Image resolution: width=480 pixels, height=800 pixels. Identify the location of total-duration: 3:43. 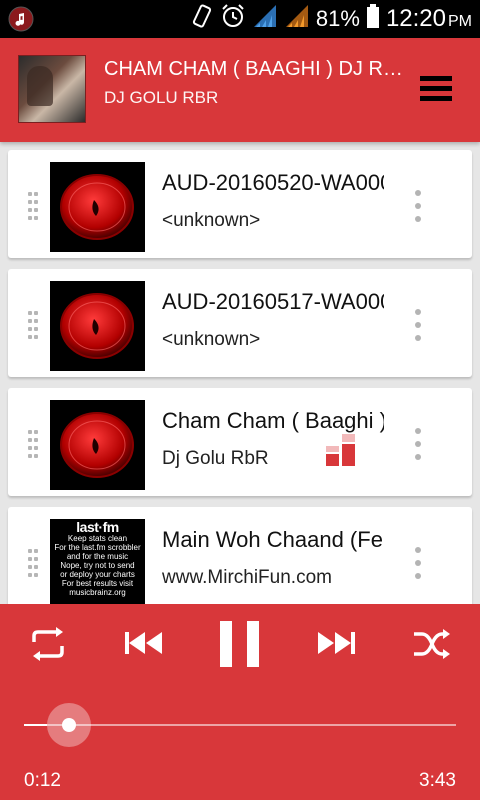
(437, 780).